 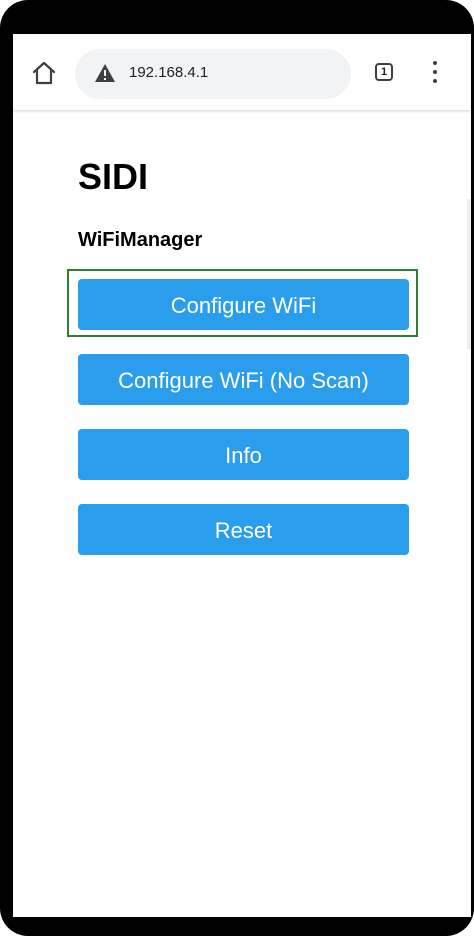 What do you see at coordinates (105, 73) in the screenshot?
I see `warning-icon` at bounding box center [105, 73].